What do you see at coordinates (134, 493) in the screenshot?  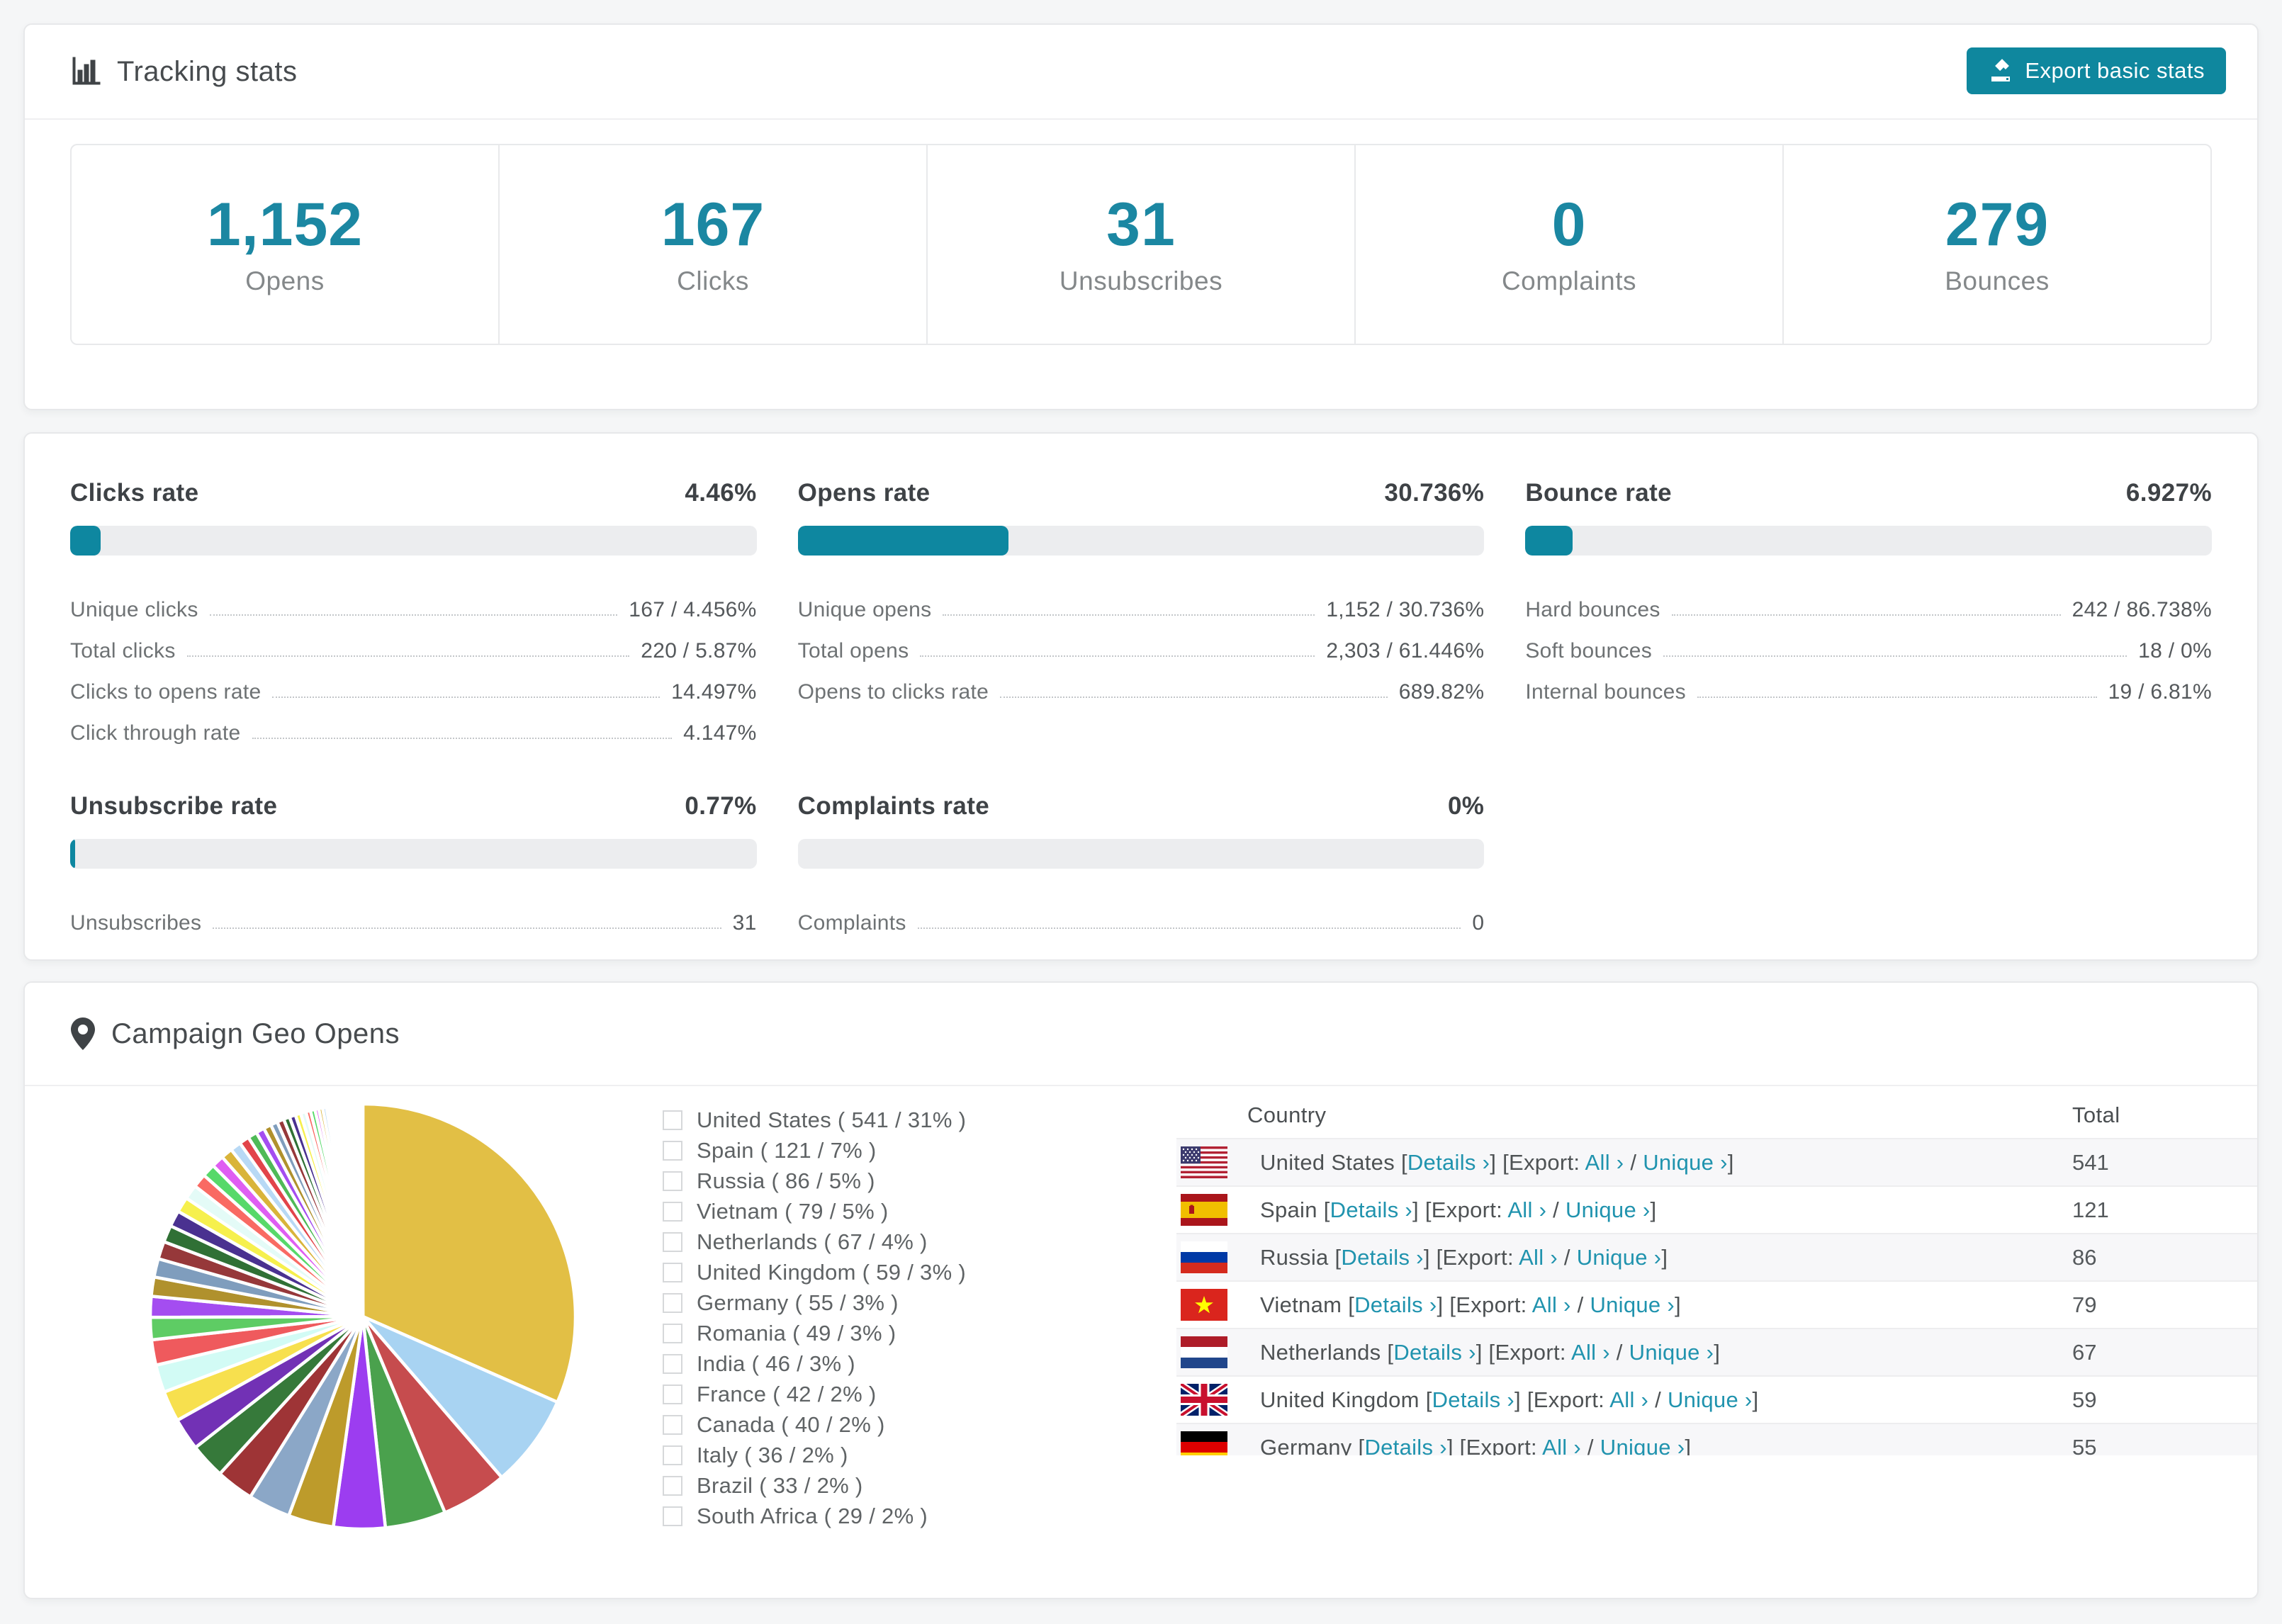 I see `rate-panel-title: Clicks rate` at bounding box center [134, 493].